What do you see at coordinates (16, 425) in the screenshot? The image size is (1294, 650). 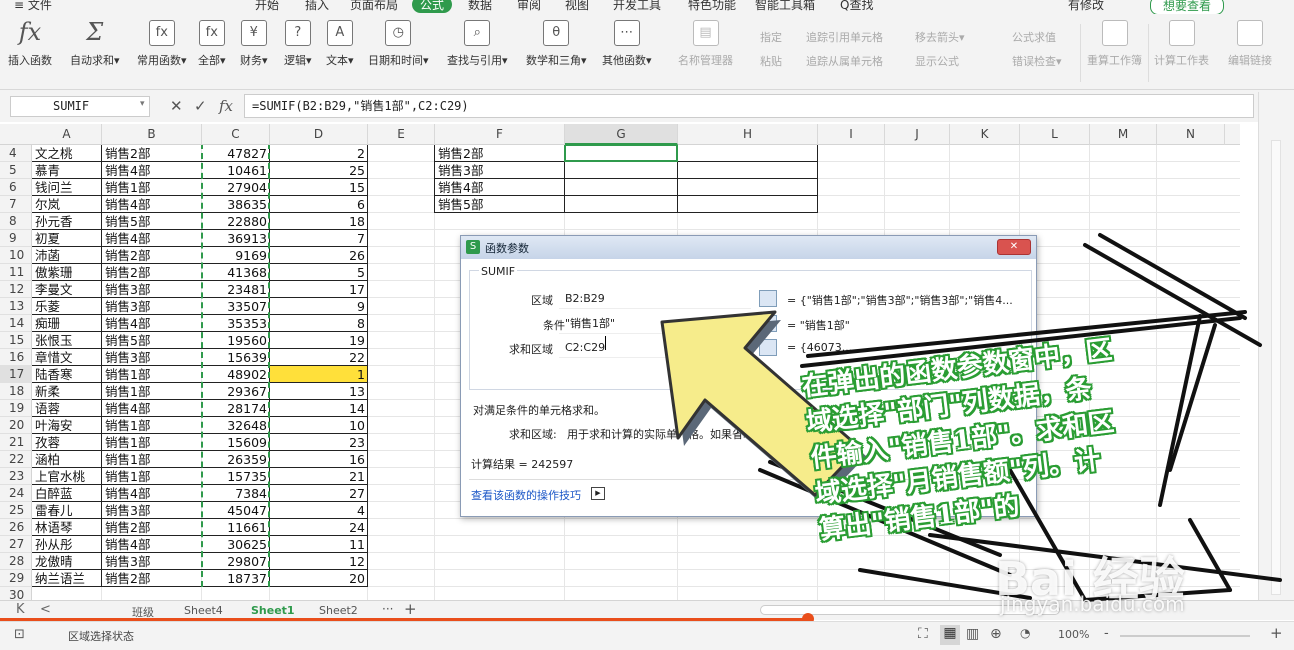 I see `row-header: 20` at bounding box center [16, 425].